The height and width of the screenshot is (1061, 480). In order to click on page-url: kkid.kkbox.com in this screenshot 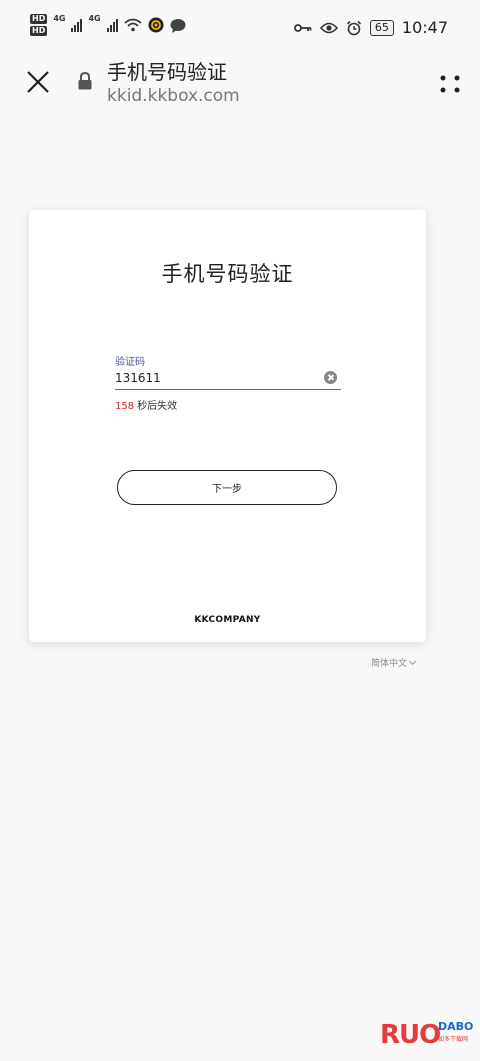, I will do `click(173, 96)`.